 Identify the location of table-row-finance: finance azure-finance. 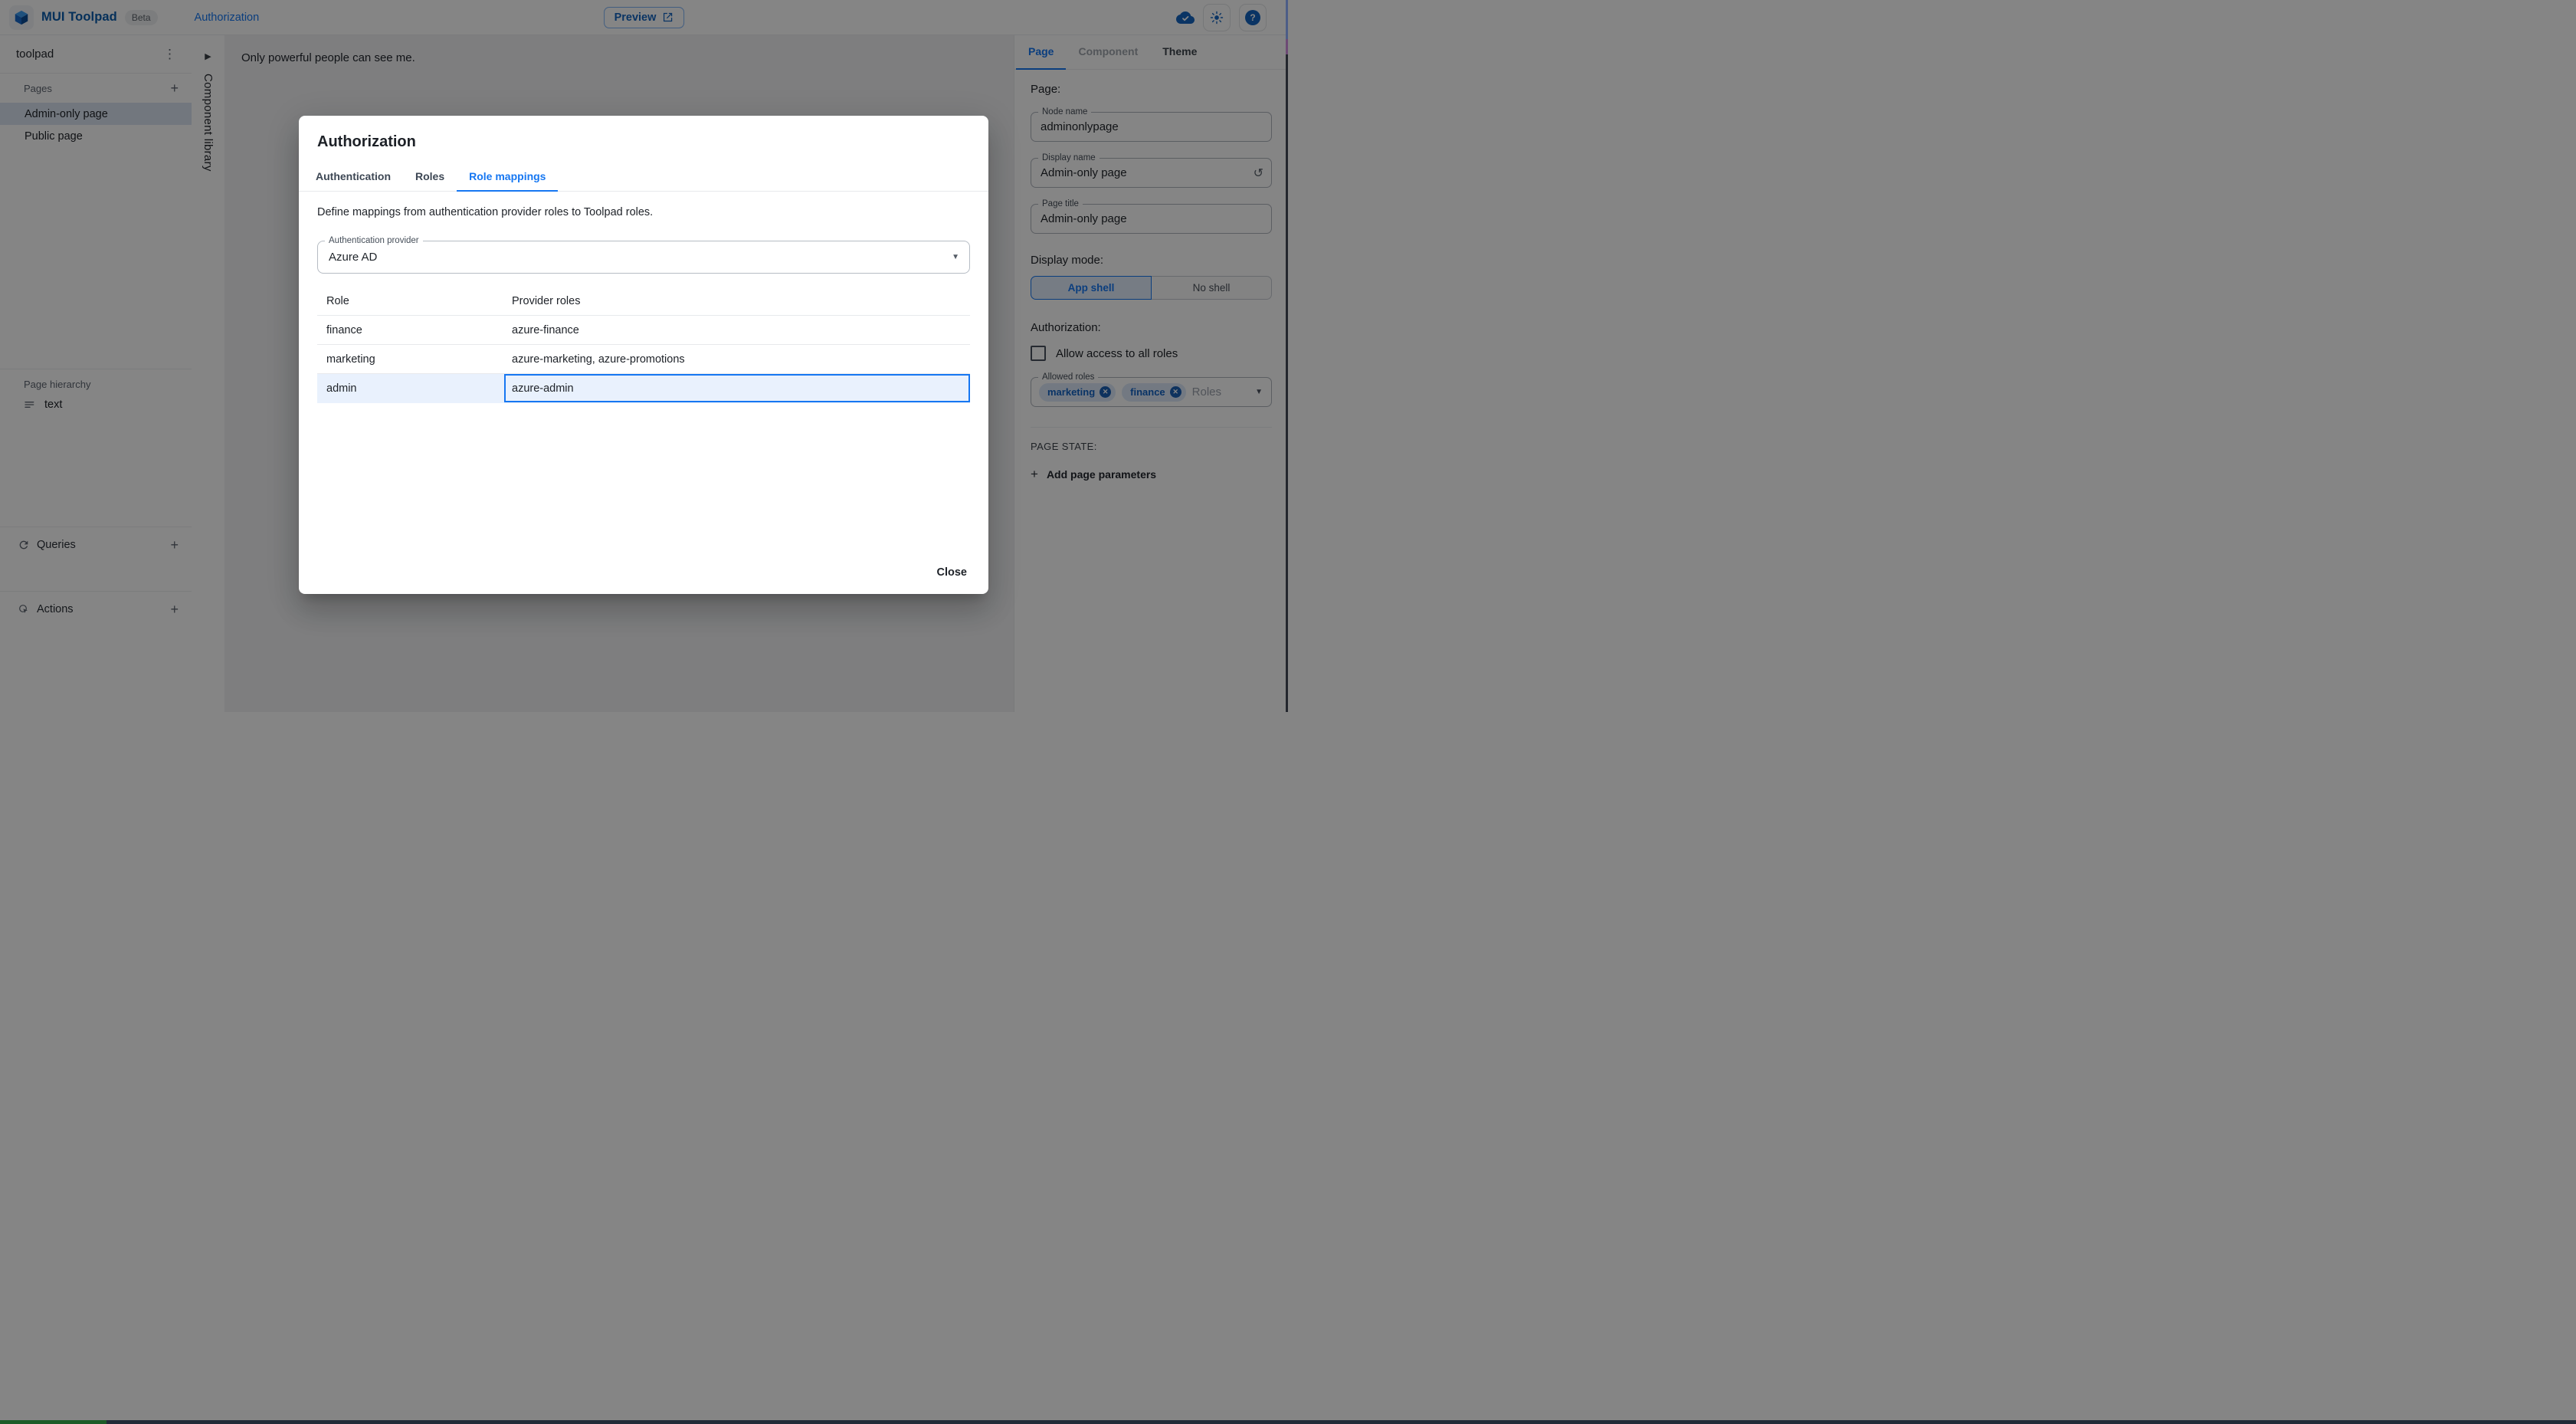
(644, 330).